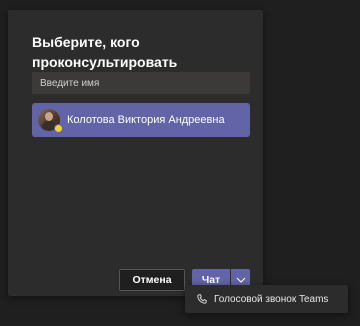 The width and height of the screenshot is (360, 326). Describe the element at coordinates (70, 83) in the screenshot. I see `search-placeholder: Введите имя` at that location.